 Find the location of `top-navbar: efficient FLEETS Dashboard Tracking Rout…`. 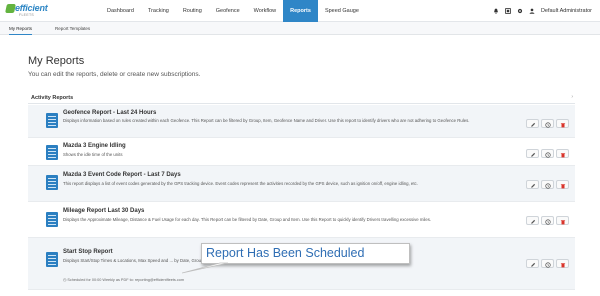

top-navbar: efficient FLEETS Dashboard Tracking Rout… is located at coordinates (300, 11).